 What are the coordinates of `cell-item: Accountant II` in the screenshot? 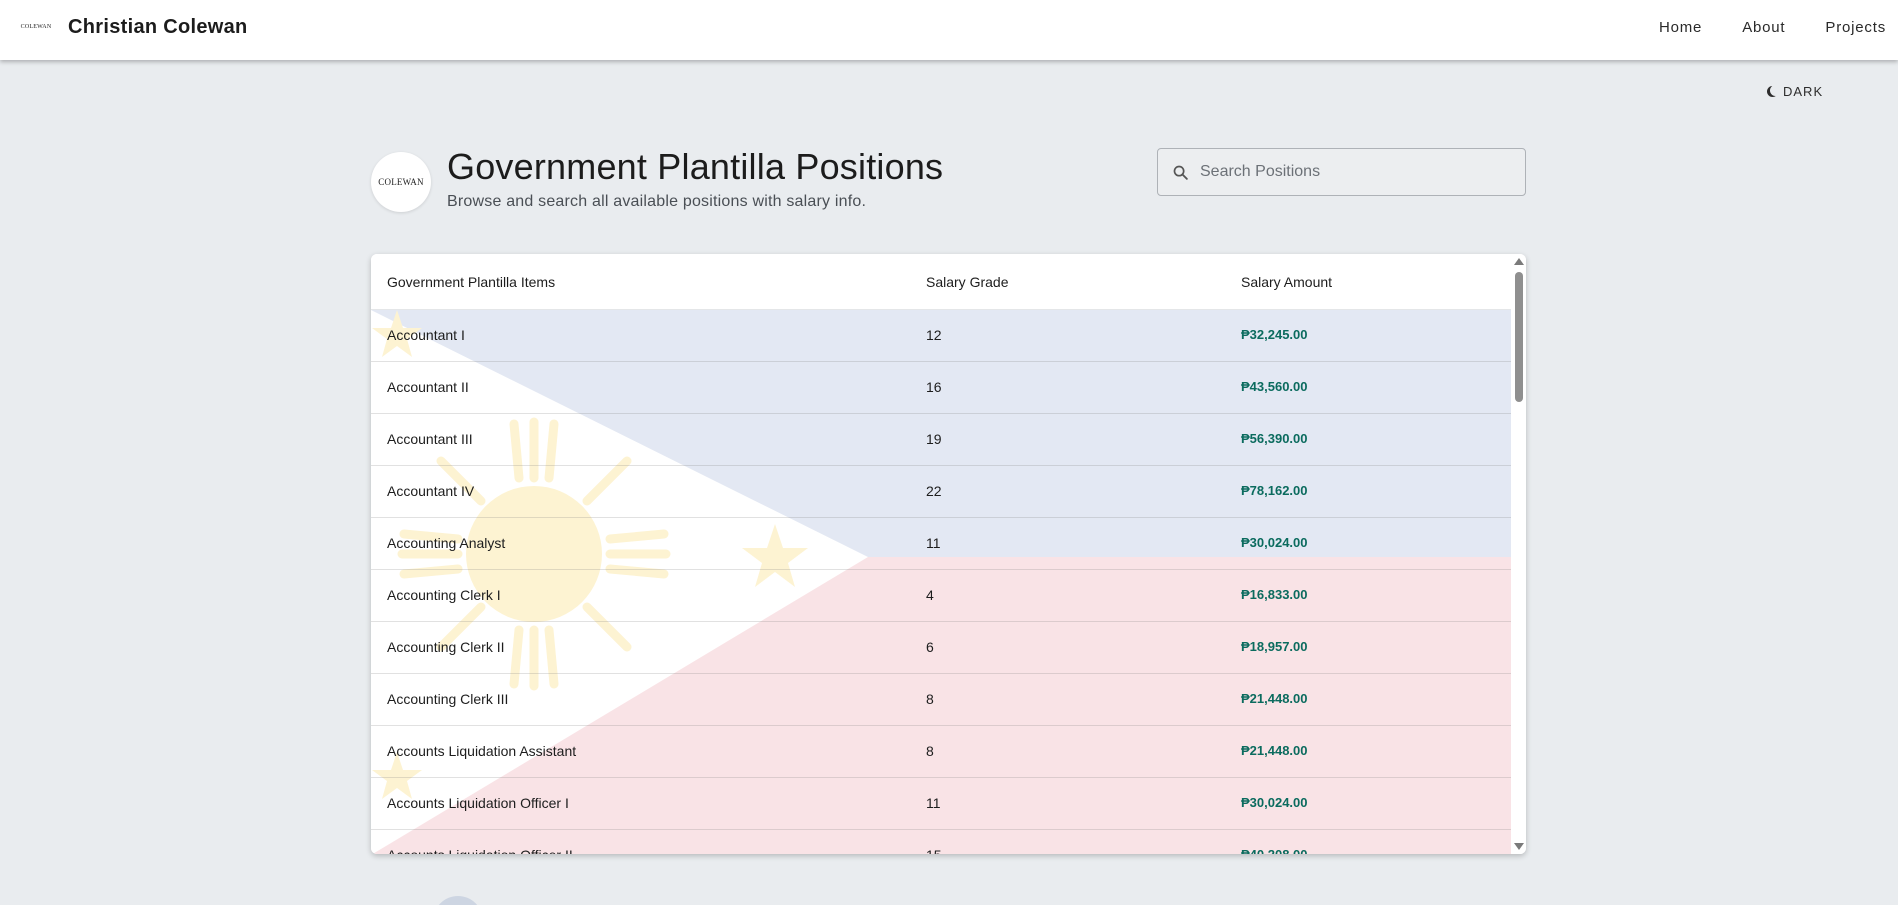 It's located at (428, 387).